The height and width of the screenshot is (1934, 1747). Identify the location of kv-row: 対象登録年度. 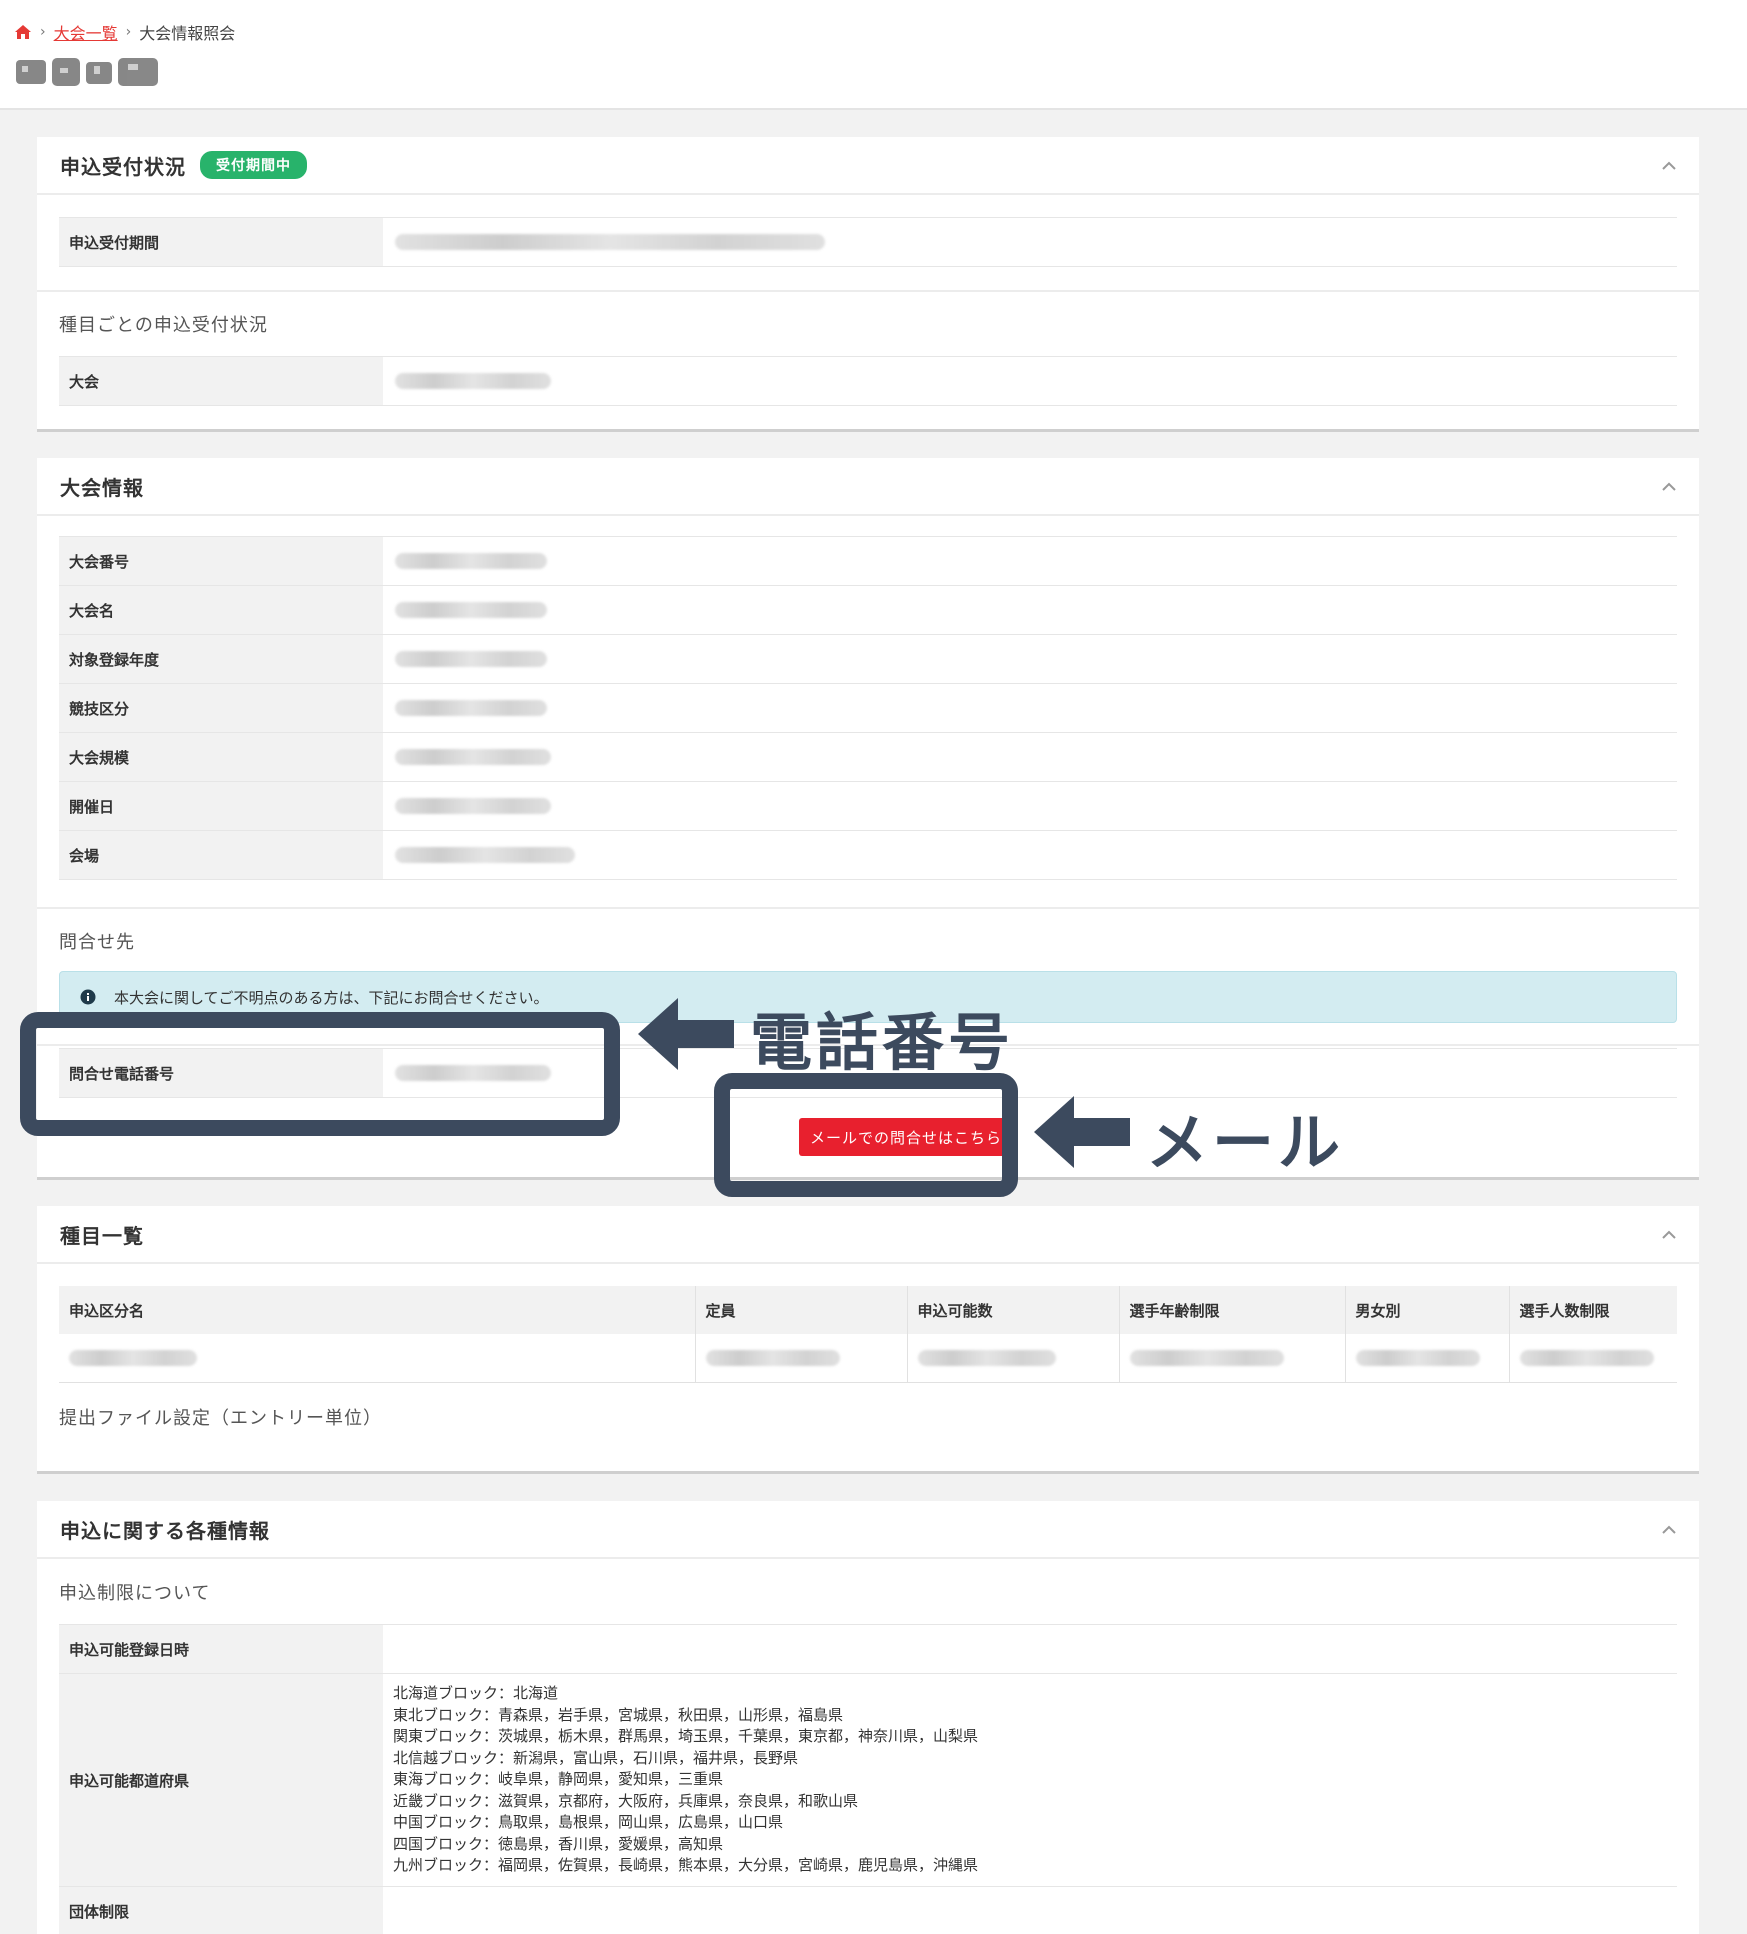
(868, 659).